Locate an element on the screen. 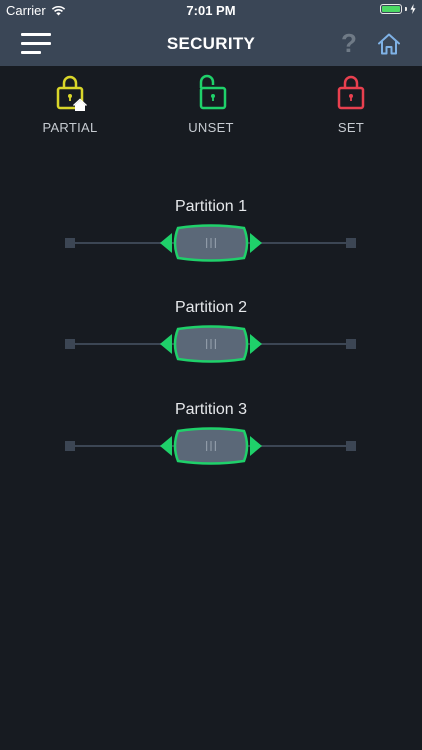 The width and height of the screenshot is (422, 750). partial-mode-label: PARTIAL is located at coordinates (70, 127).